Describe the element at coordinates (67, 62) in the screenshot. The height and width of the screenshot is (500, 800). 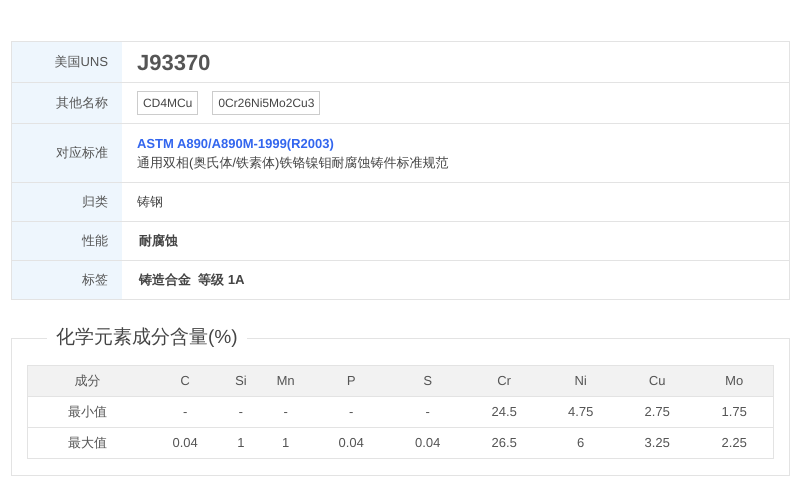
I see `property-label-cell: 美国UNS` at that location.